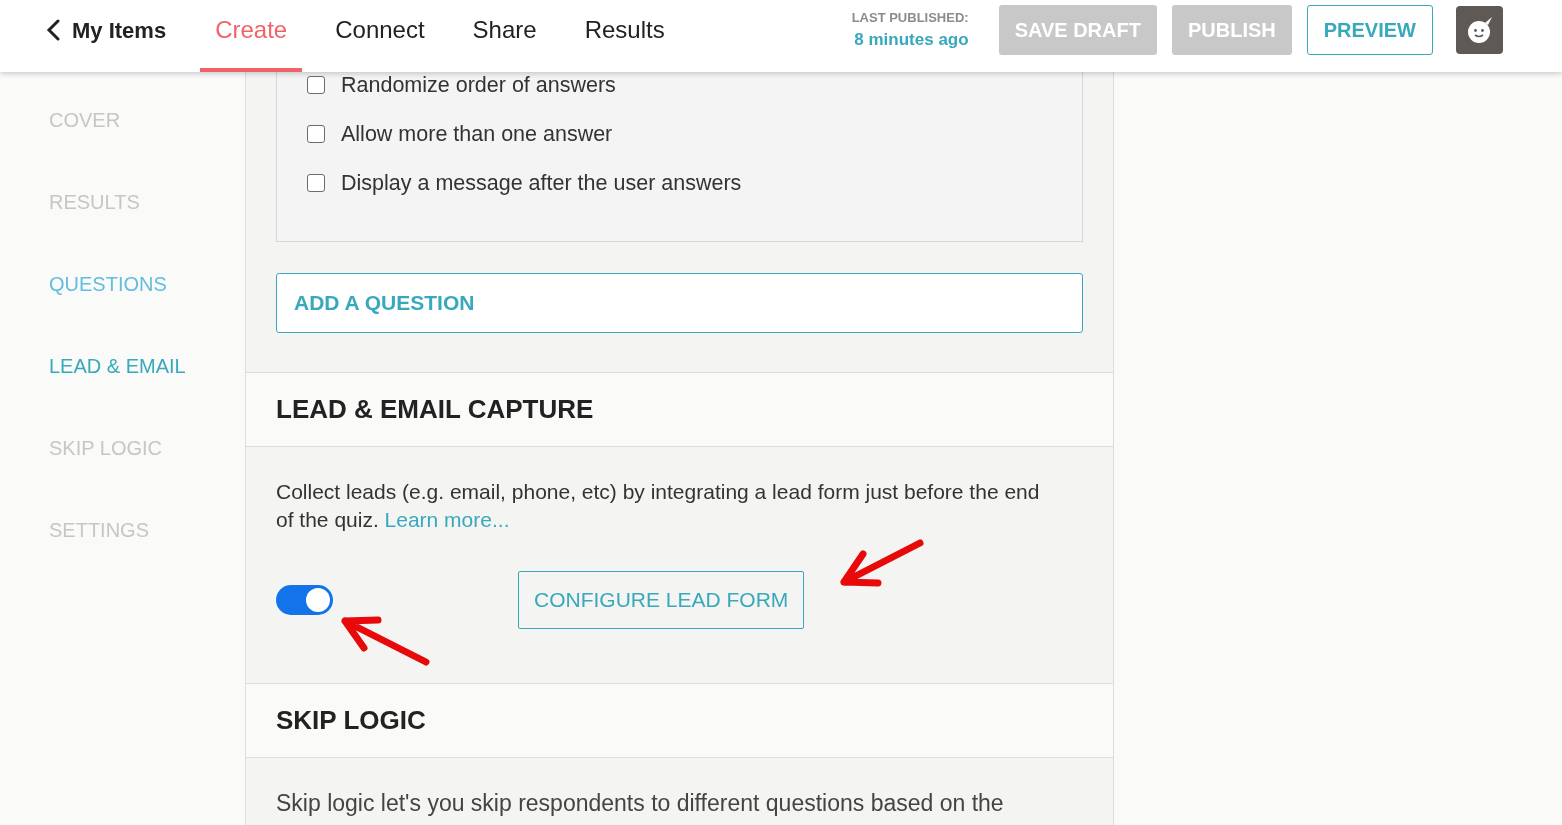 This screenshot has height=825, width=1562. I want to click on nav-tab: Share, so click(504, 36).